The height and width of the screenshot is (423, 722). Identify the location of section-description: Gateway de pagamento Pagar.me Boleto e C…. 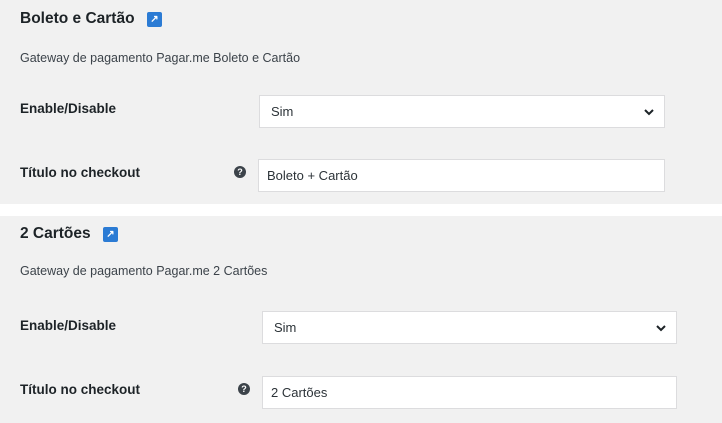
(160, 58).